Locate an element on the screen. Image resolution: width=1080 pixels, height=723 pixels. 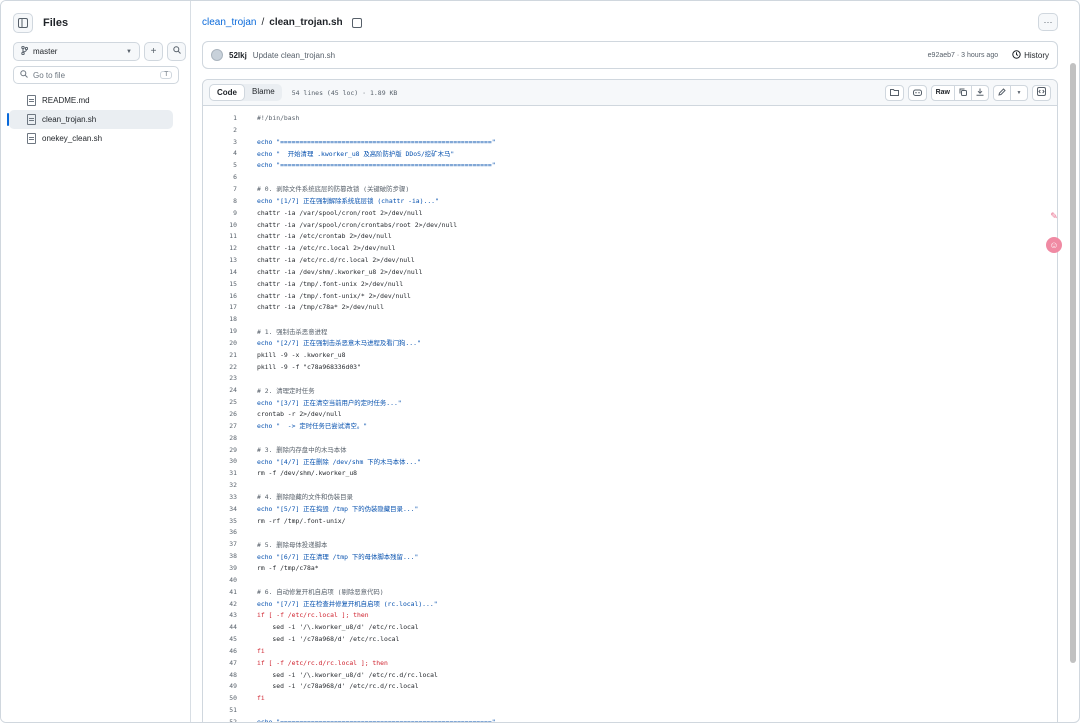
line-number: 5 is located at coordinates (220, 165).